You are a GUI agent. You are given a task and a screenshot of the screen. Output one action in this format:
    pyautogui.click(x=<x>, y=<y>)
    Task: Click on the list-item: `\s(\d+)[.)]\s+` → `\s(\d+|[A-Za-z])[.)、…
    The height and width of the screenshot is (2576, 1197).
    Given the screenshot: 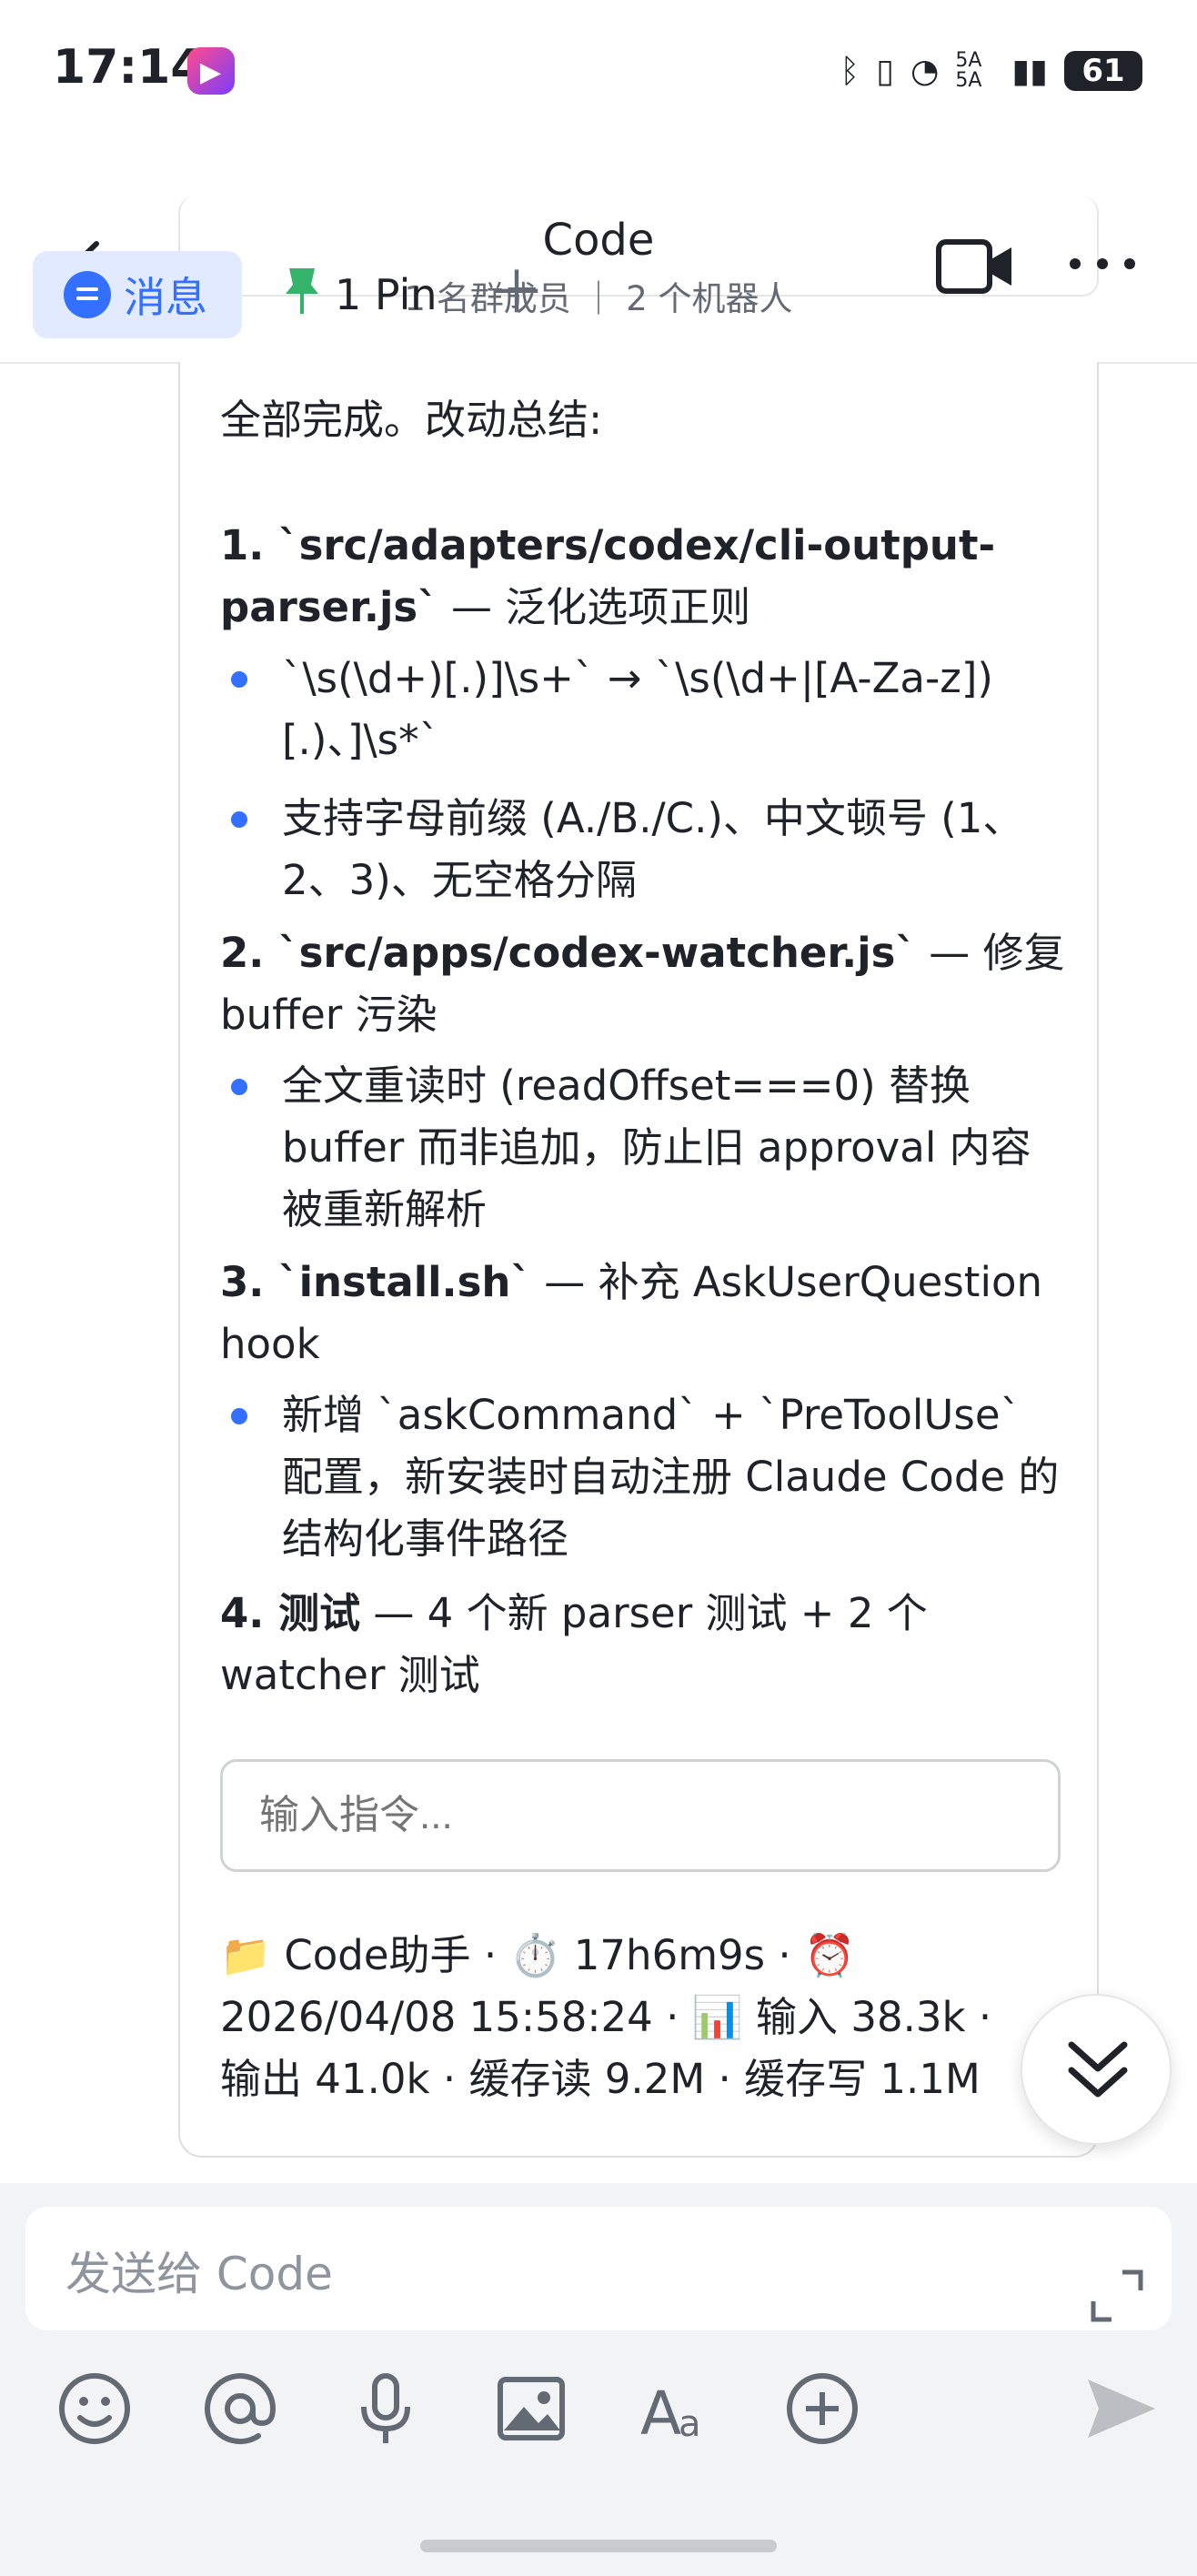 What is the action you would take?
    pyautogui.click(x=643, y=709)
    